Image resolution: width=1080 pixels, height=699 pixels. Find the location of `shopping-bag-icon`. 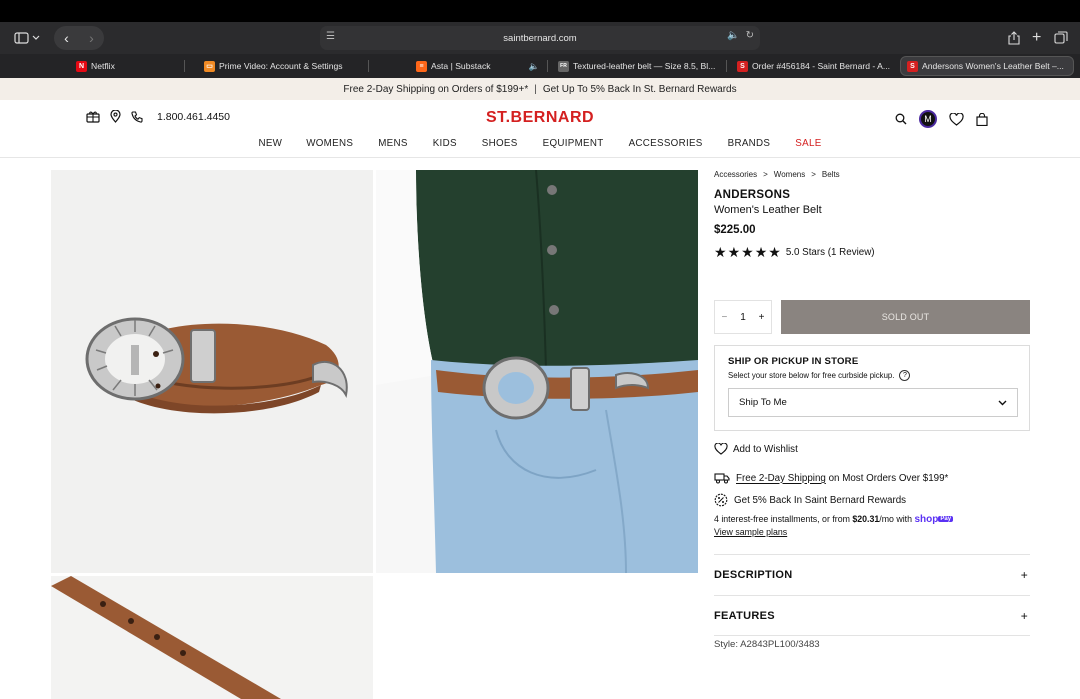

shopping-bag-icon is located at coordinates (982, 119).